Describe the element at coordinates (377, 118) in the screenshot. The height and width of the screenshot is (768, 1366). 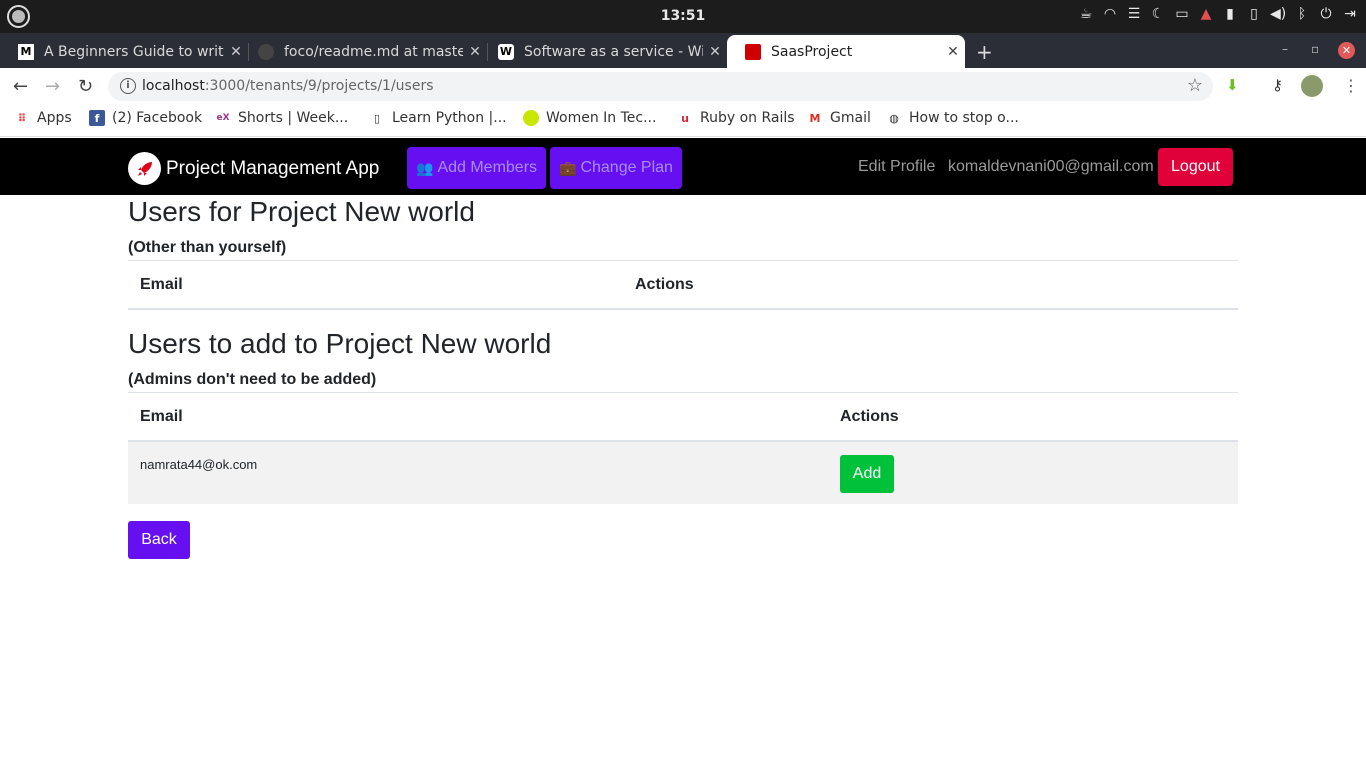
I see `page-icon: ▯` at that location.